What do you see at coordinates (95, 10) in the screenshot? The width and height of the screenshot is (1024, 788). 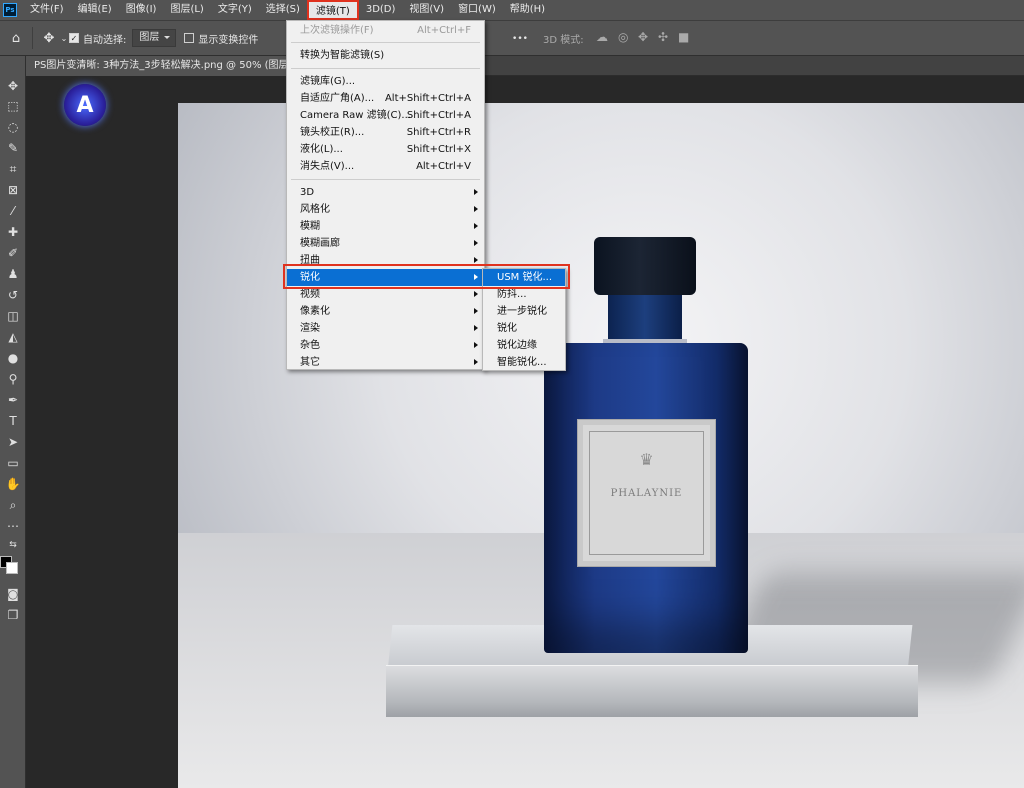 I see `menu-edit: 编辑(E)` at bounding box center [95, 10].